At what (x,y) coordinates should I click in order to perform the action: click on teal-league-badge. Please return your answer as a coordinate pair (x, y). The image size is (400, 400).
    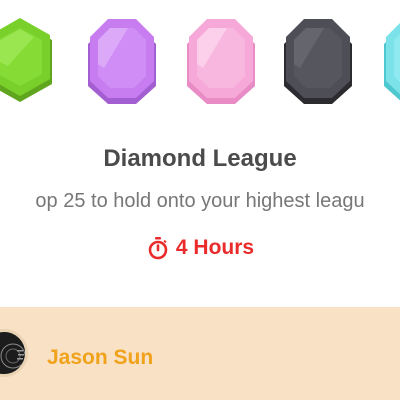
    Looking at the image, I should click on (390, 62).